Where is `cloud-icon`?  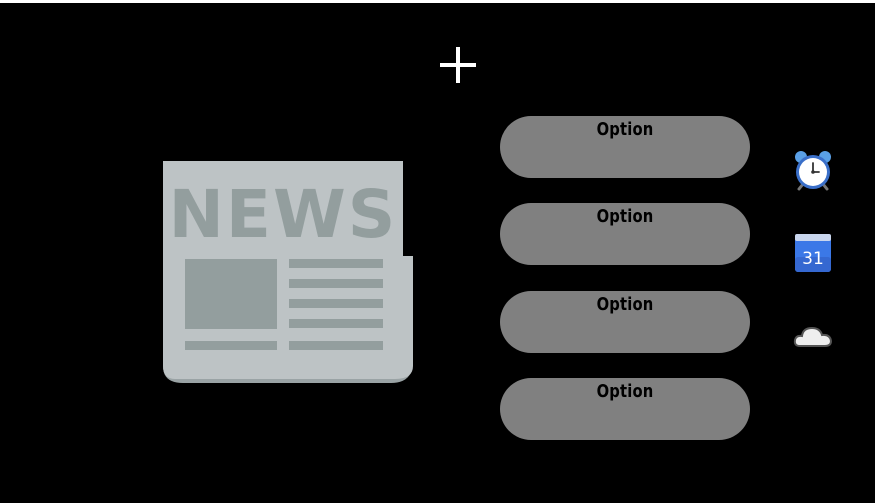
cloud-icon is located at coordinates (813, 336).